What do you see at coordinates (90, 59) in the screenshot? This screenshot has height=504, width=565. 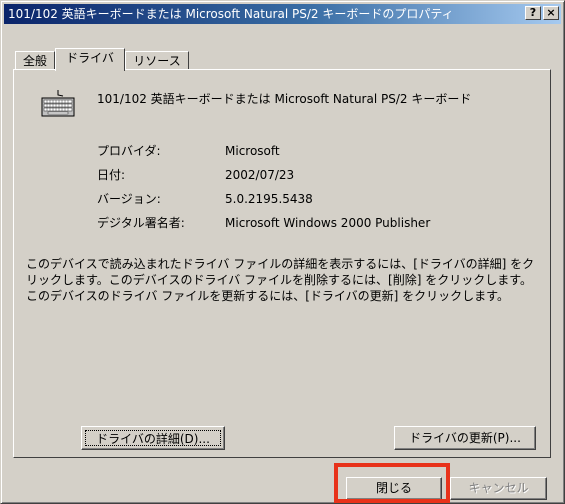 I see `tab-driver: ドライバ` at bounding box center [90, 59].